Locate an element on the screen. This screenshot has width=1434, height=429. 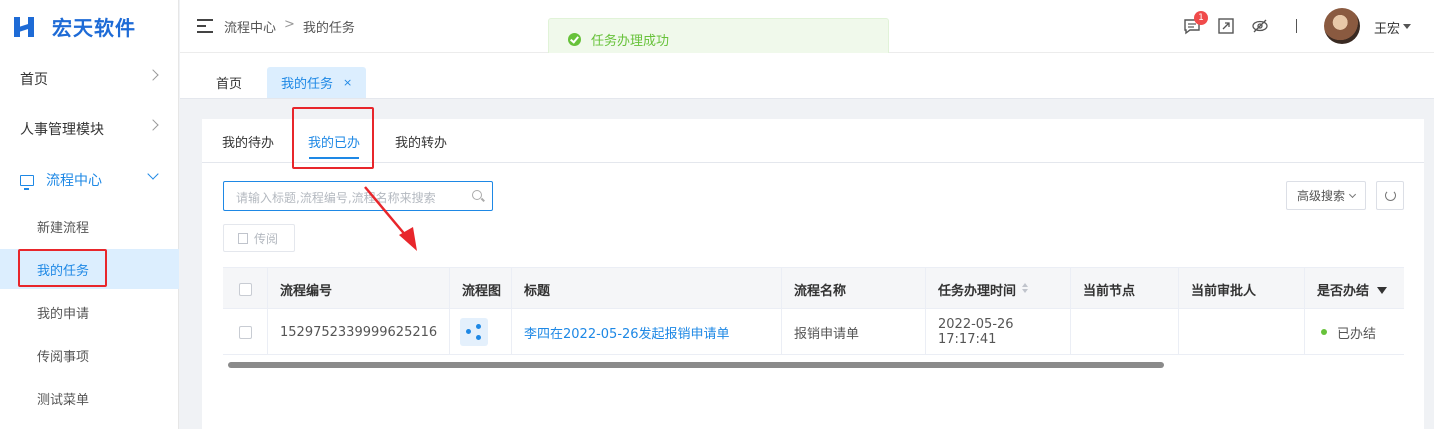
logo-mark-icon is located at coordinates (26, 27).